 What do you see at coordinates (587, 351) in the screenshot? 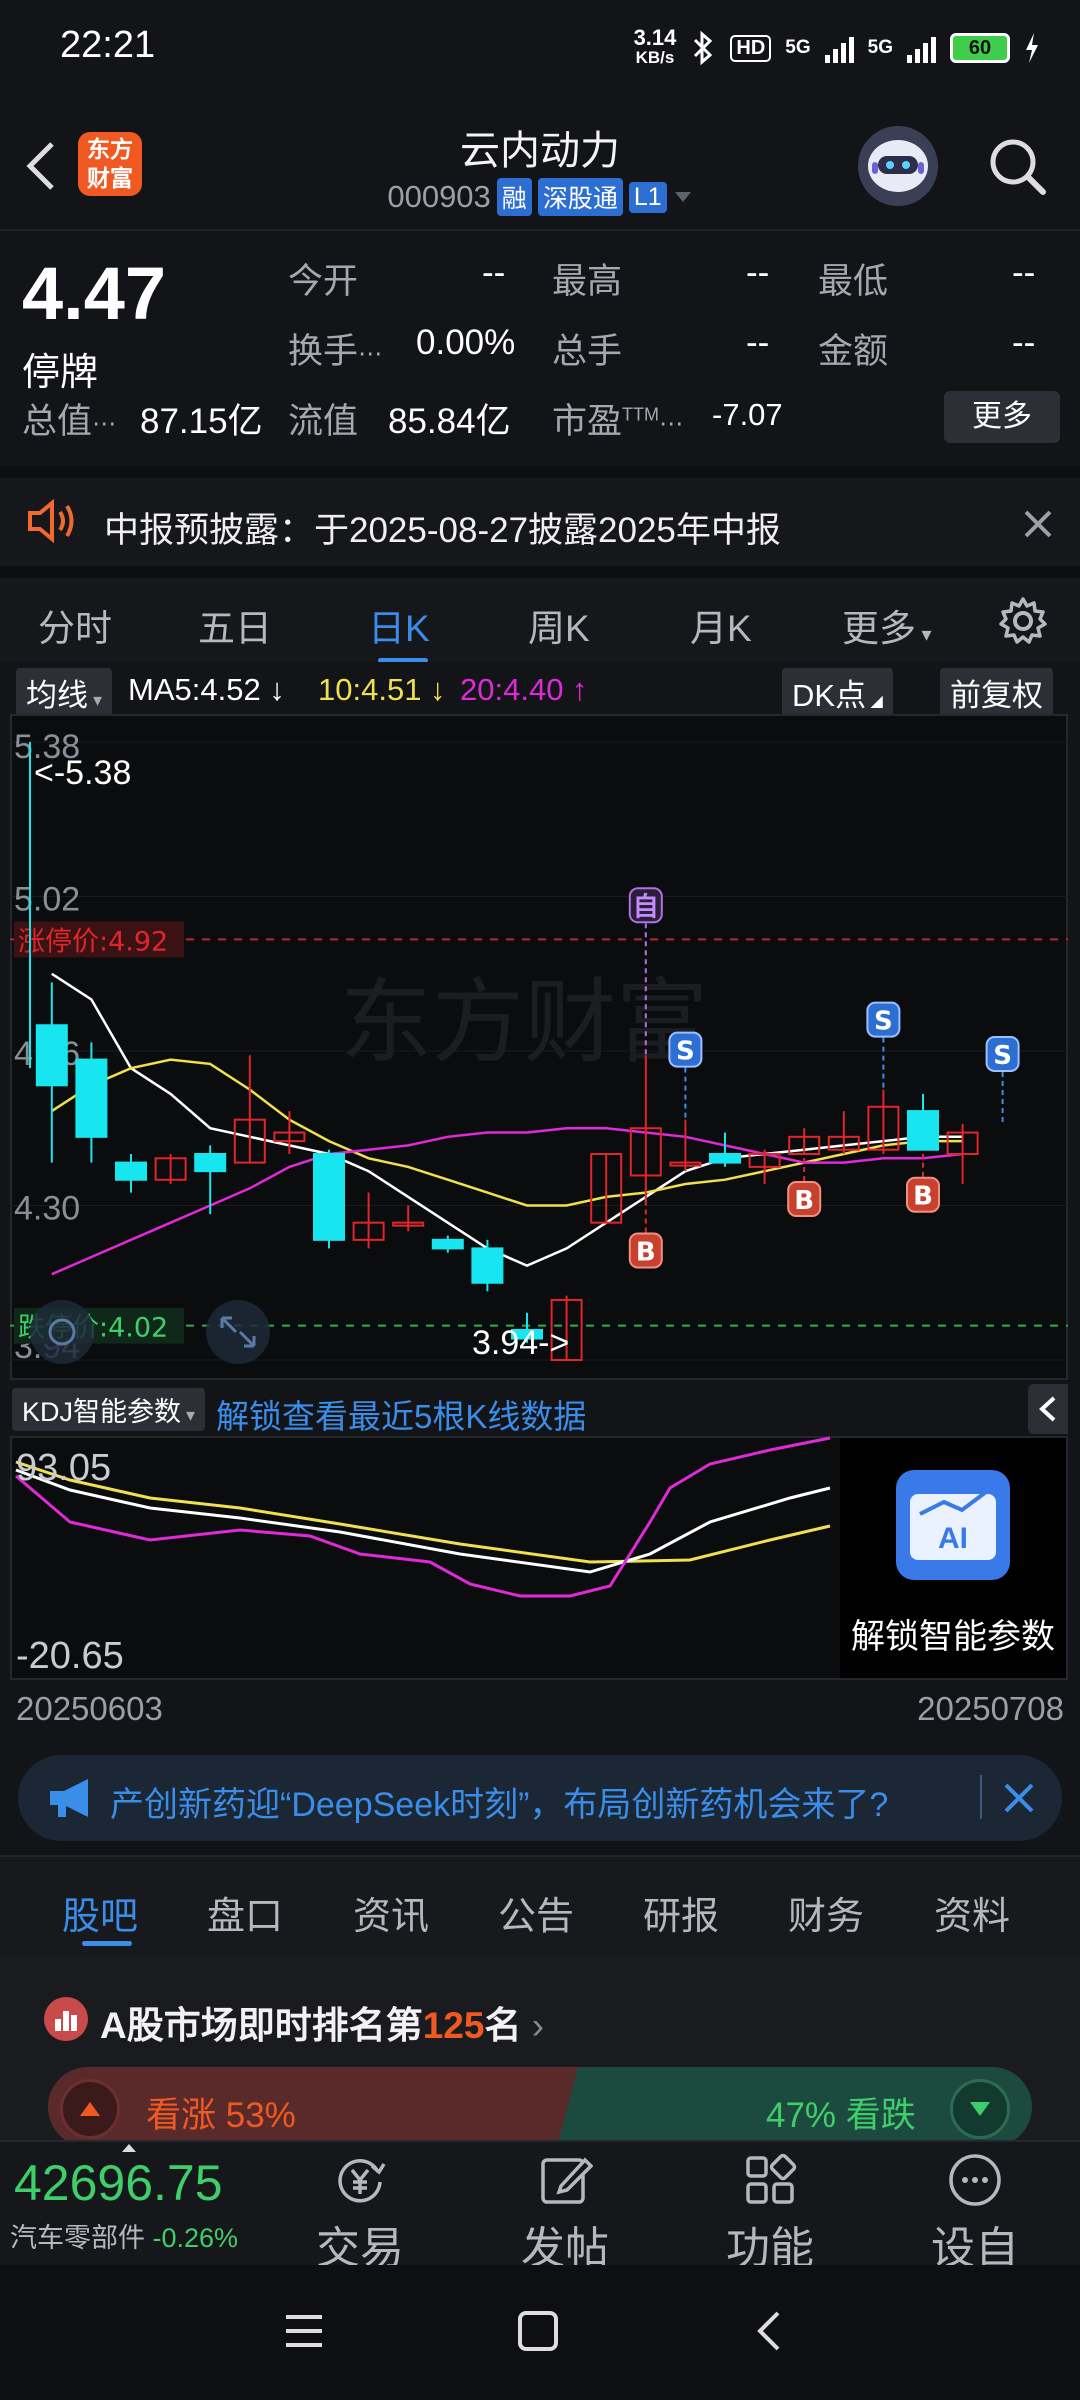
I see `volume-label: 总手` at bounding box center [587, 351].